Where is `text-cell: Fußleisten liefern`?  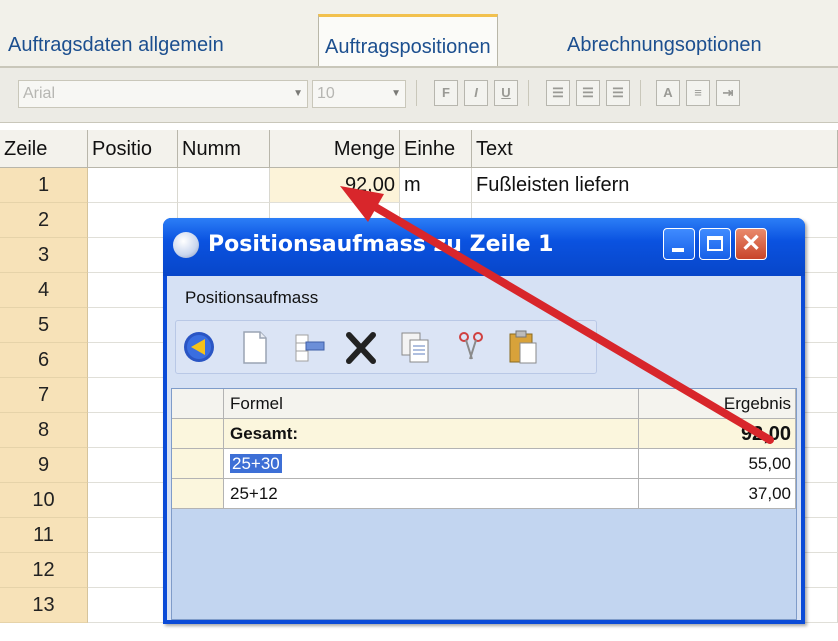 text-cell: Fußleisten liefern is located at coordinates (655, 185).